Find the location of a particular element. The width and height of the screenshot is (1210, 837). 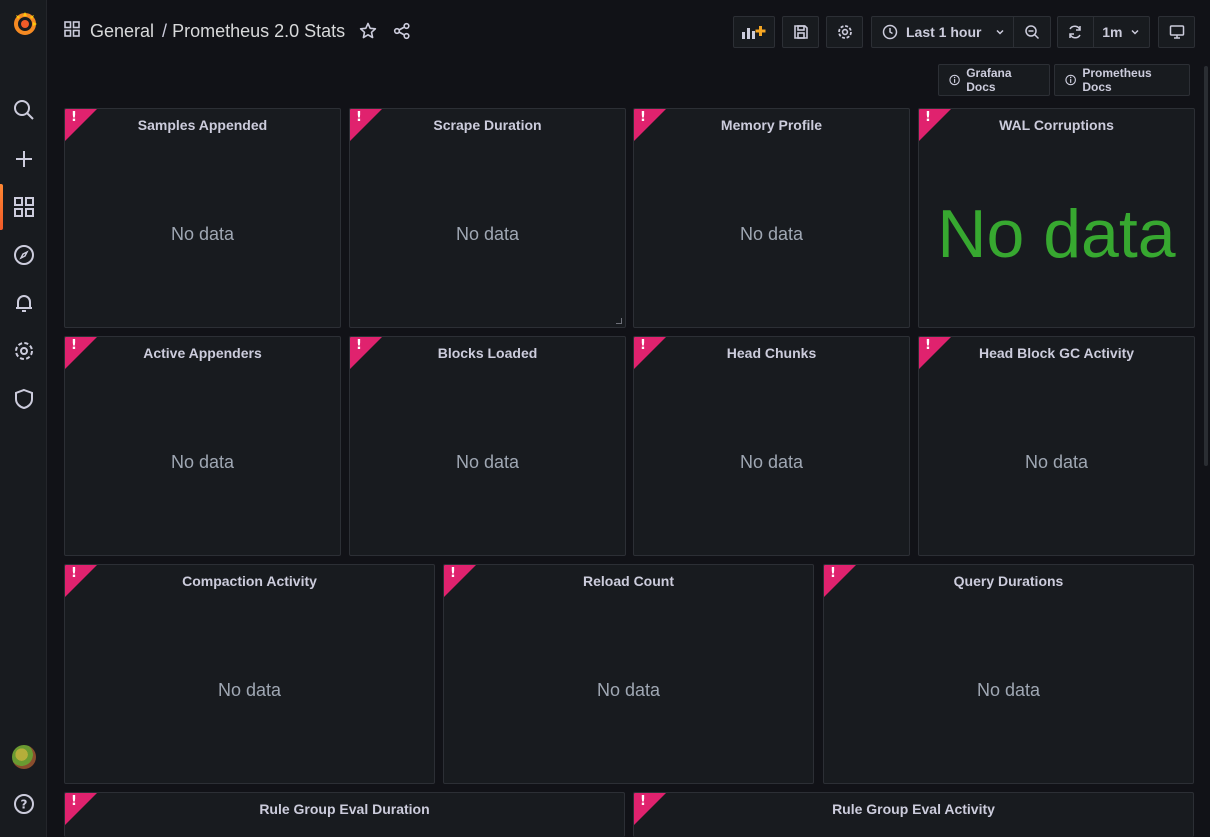

time-range-label: Last 1 hour is located at coordinates (944, 32).